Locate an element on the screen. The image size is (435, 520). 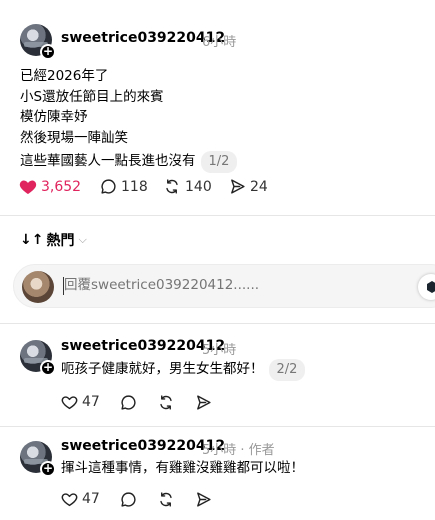
sort-arrows-icon: ↓↑ is located at coordinates (32, 240).